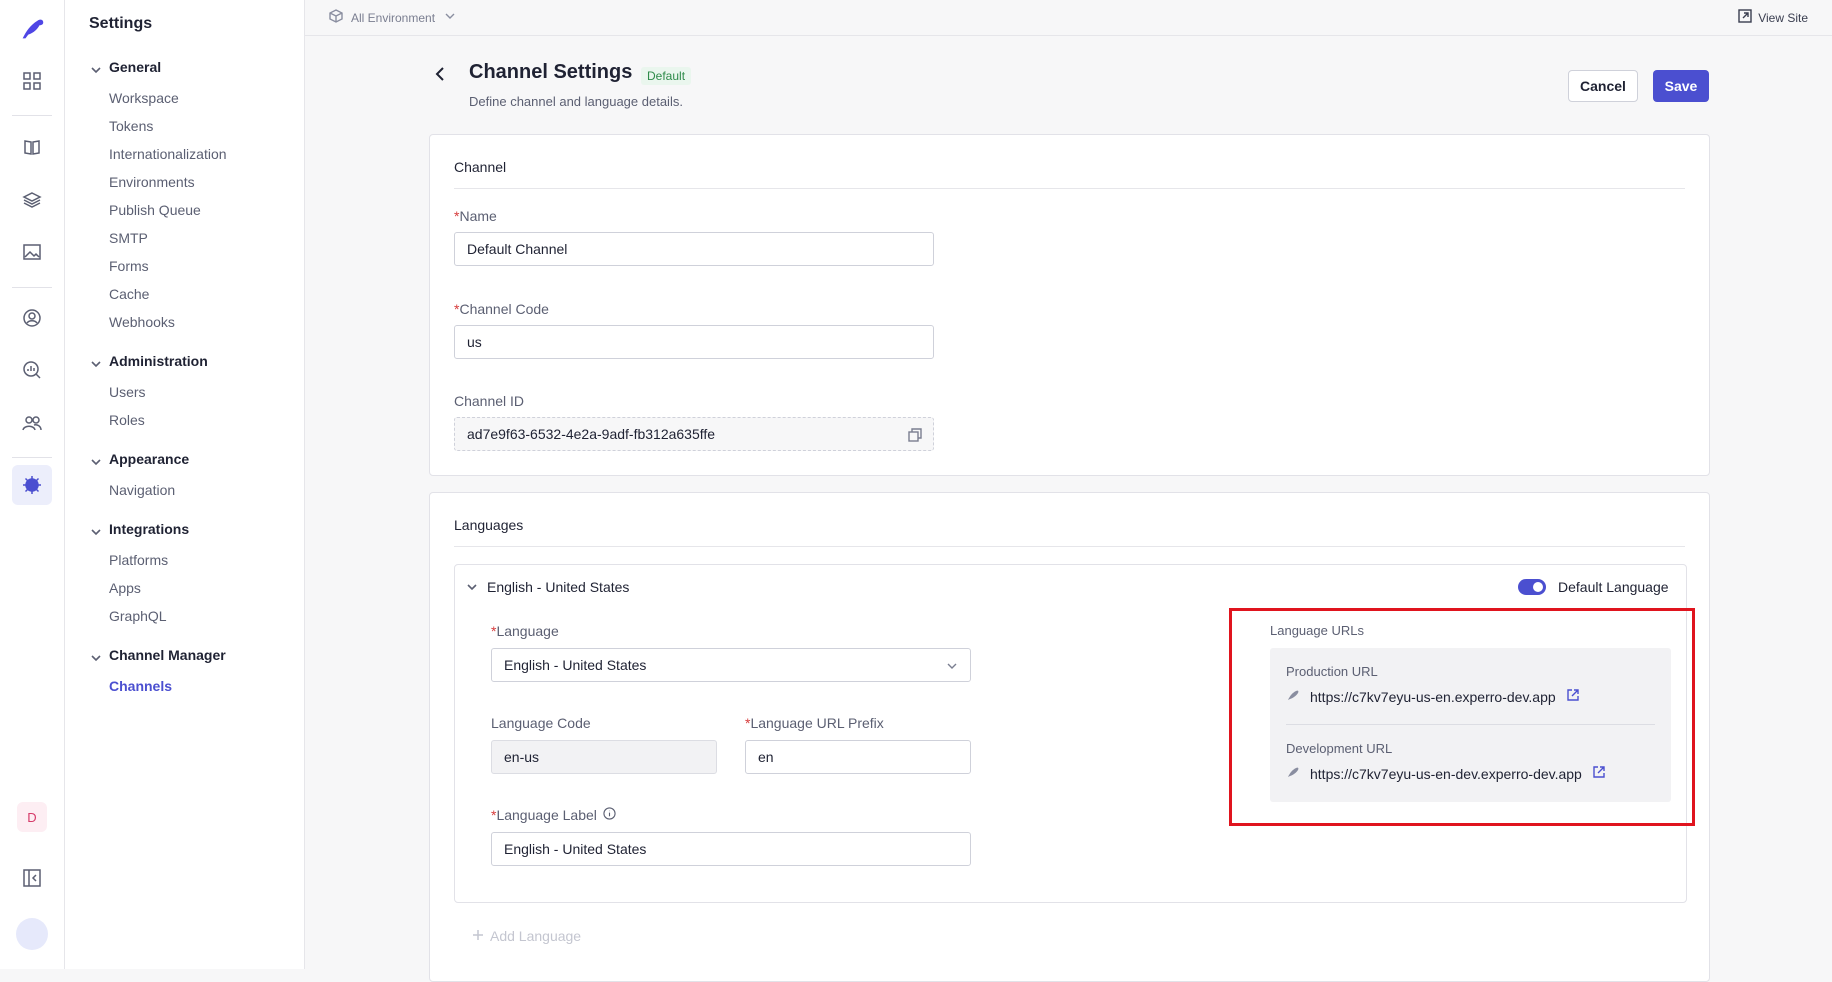  I want to click on save-button: Save, so click(1681, 86).